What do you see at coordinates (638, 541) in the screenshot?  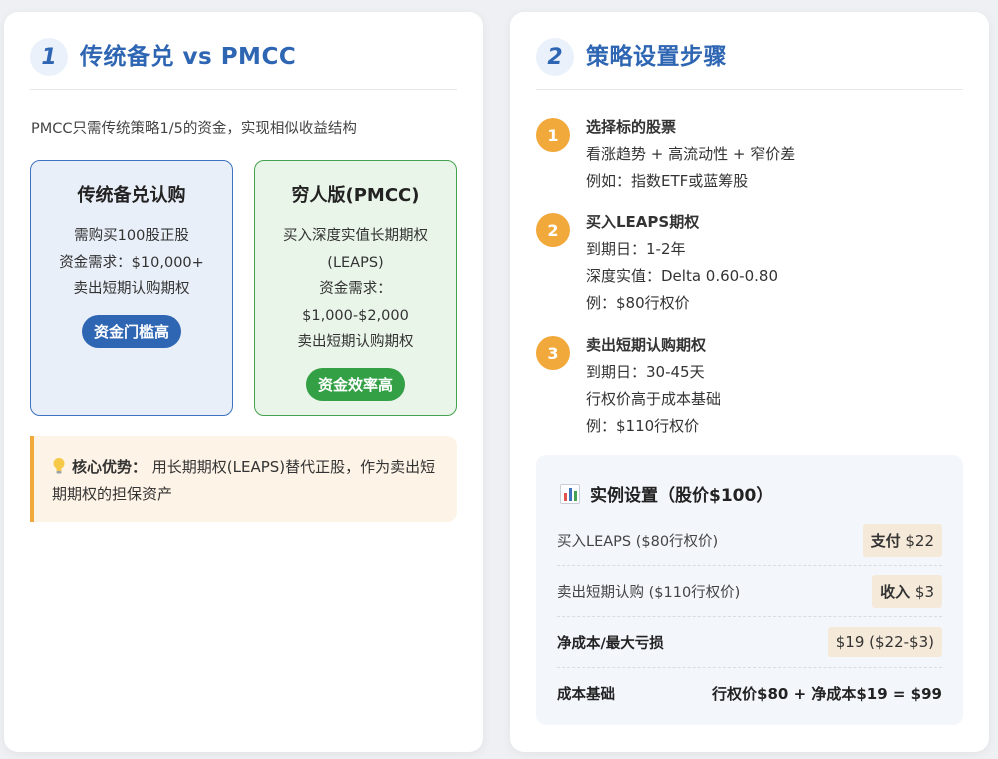 I see `row-label: 买入LEAPS ($80行权价)` at bounding box center [638, 541].